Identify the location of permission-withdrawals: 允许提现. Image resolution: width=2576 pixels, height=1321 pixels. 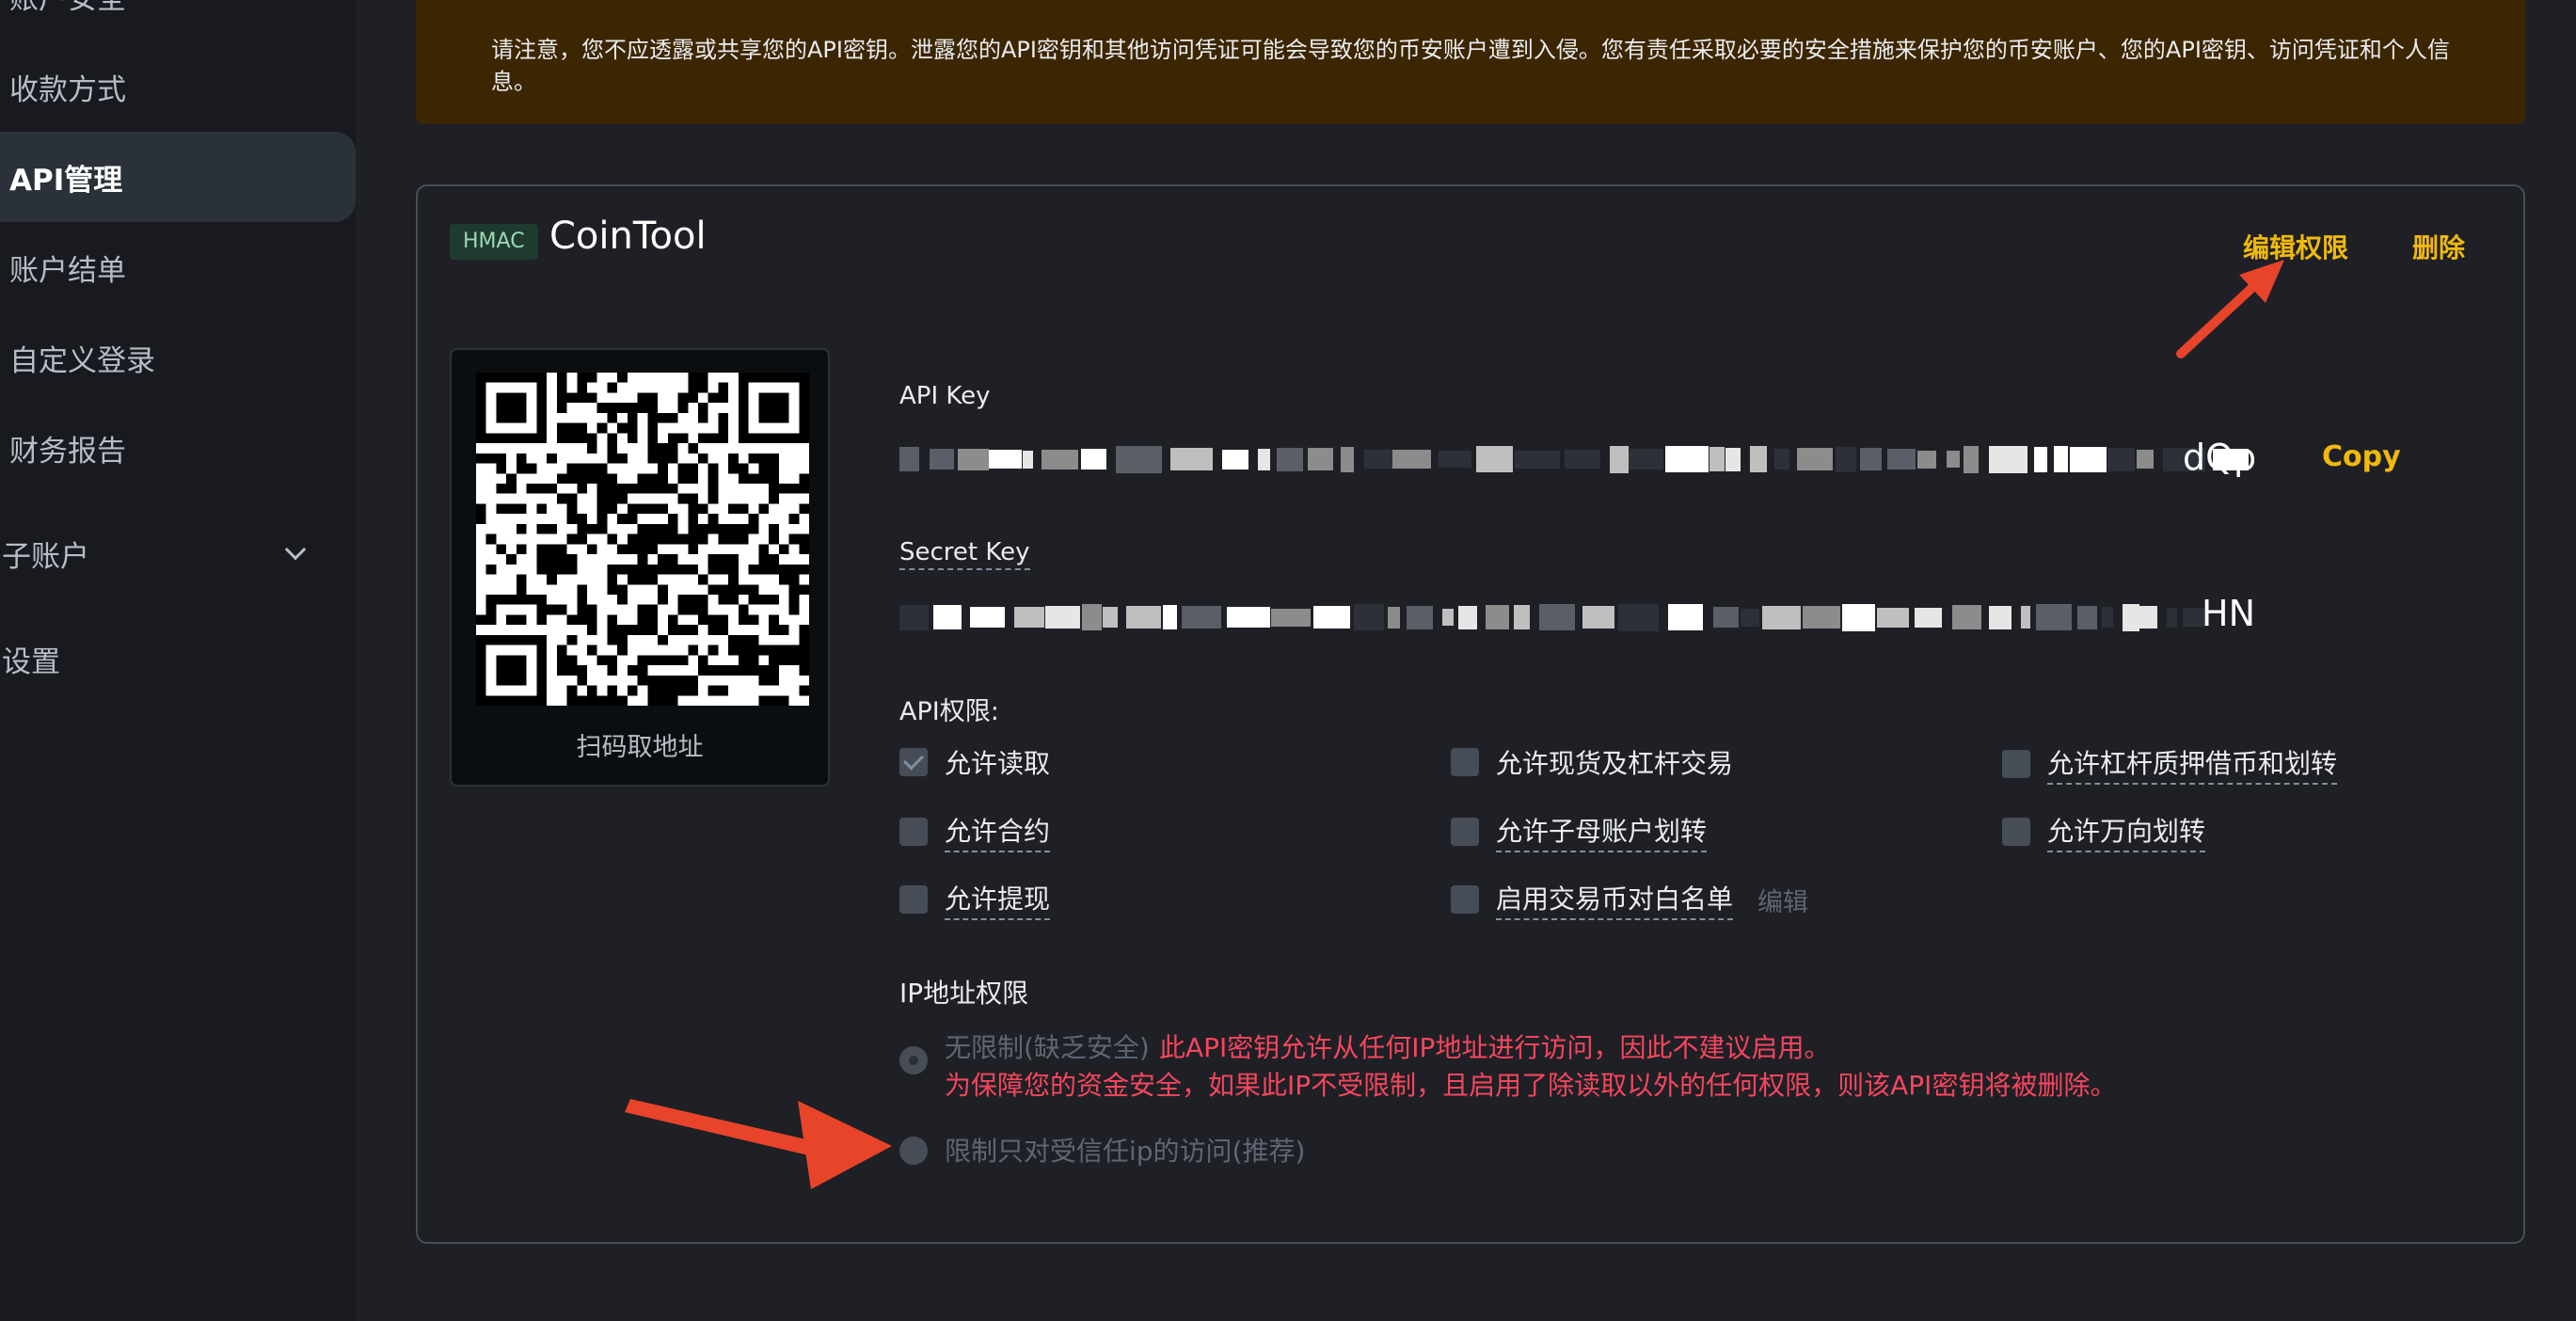
(975, 899).